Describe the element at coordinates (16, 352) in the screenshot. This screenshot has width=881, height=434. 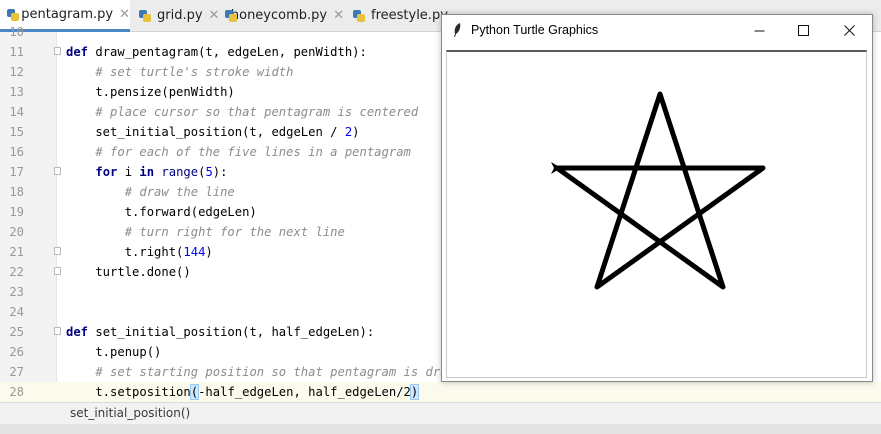
I see `line-number: 26` at that location.